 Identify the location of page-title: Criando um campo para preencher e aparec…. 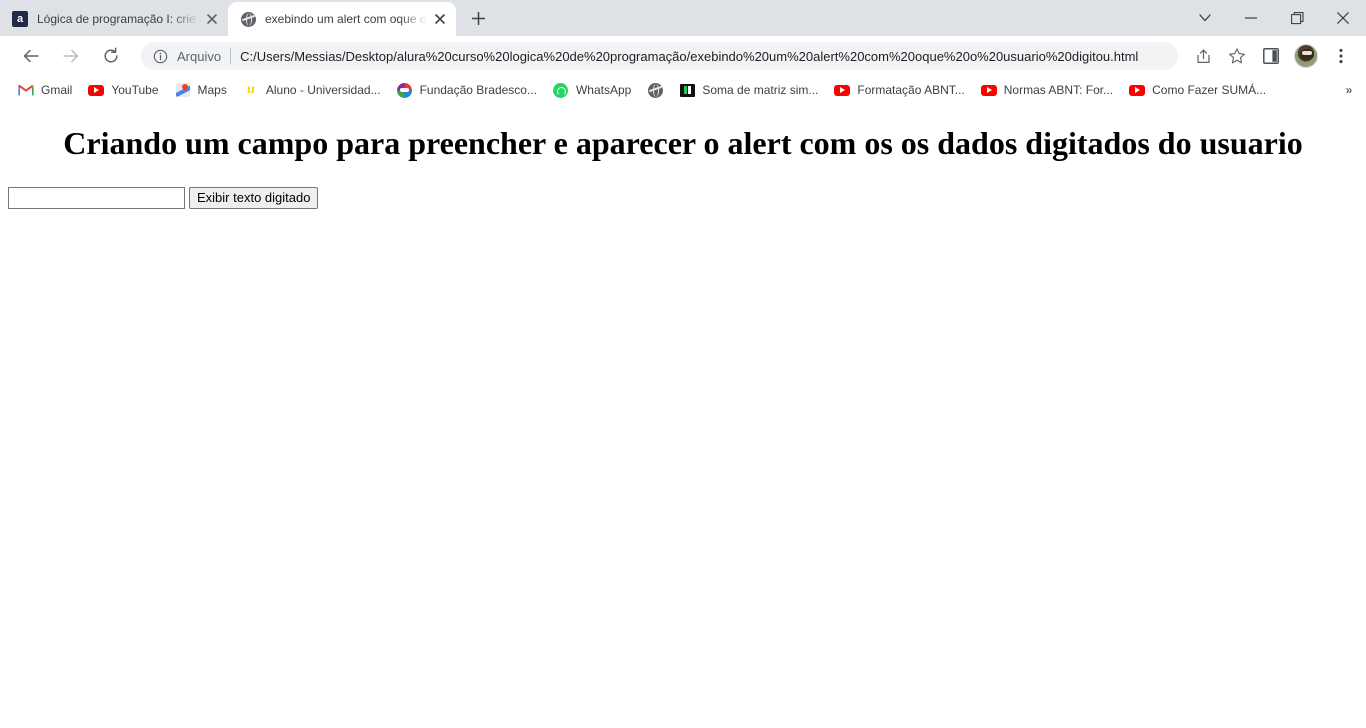
(683, 143).